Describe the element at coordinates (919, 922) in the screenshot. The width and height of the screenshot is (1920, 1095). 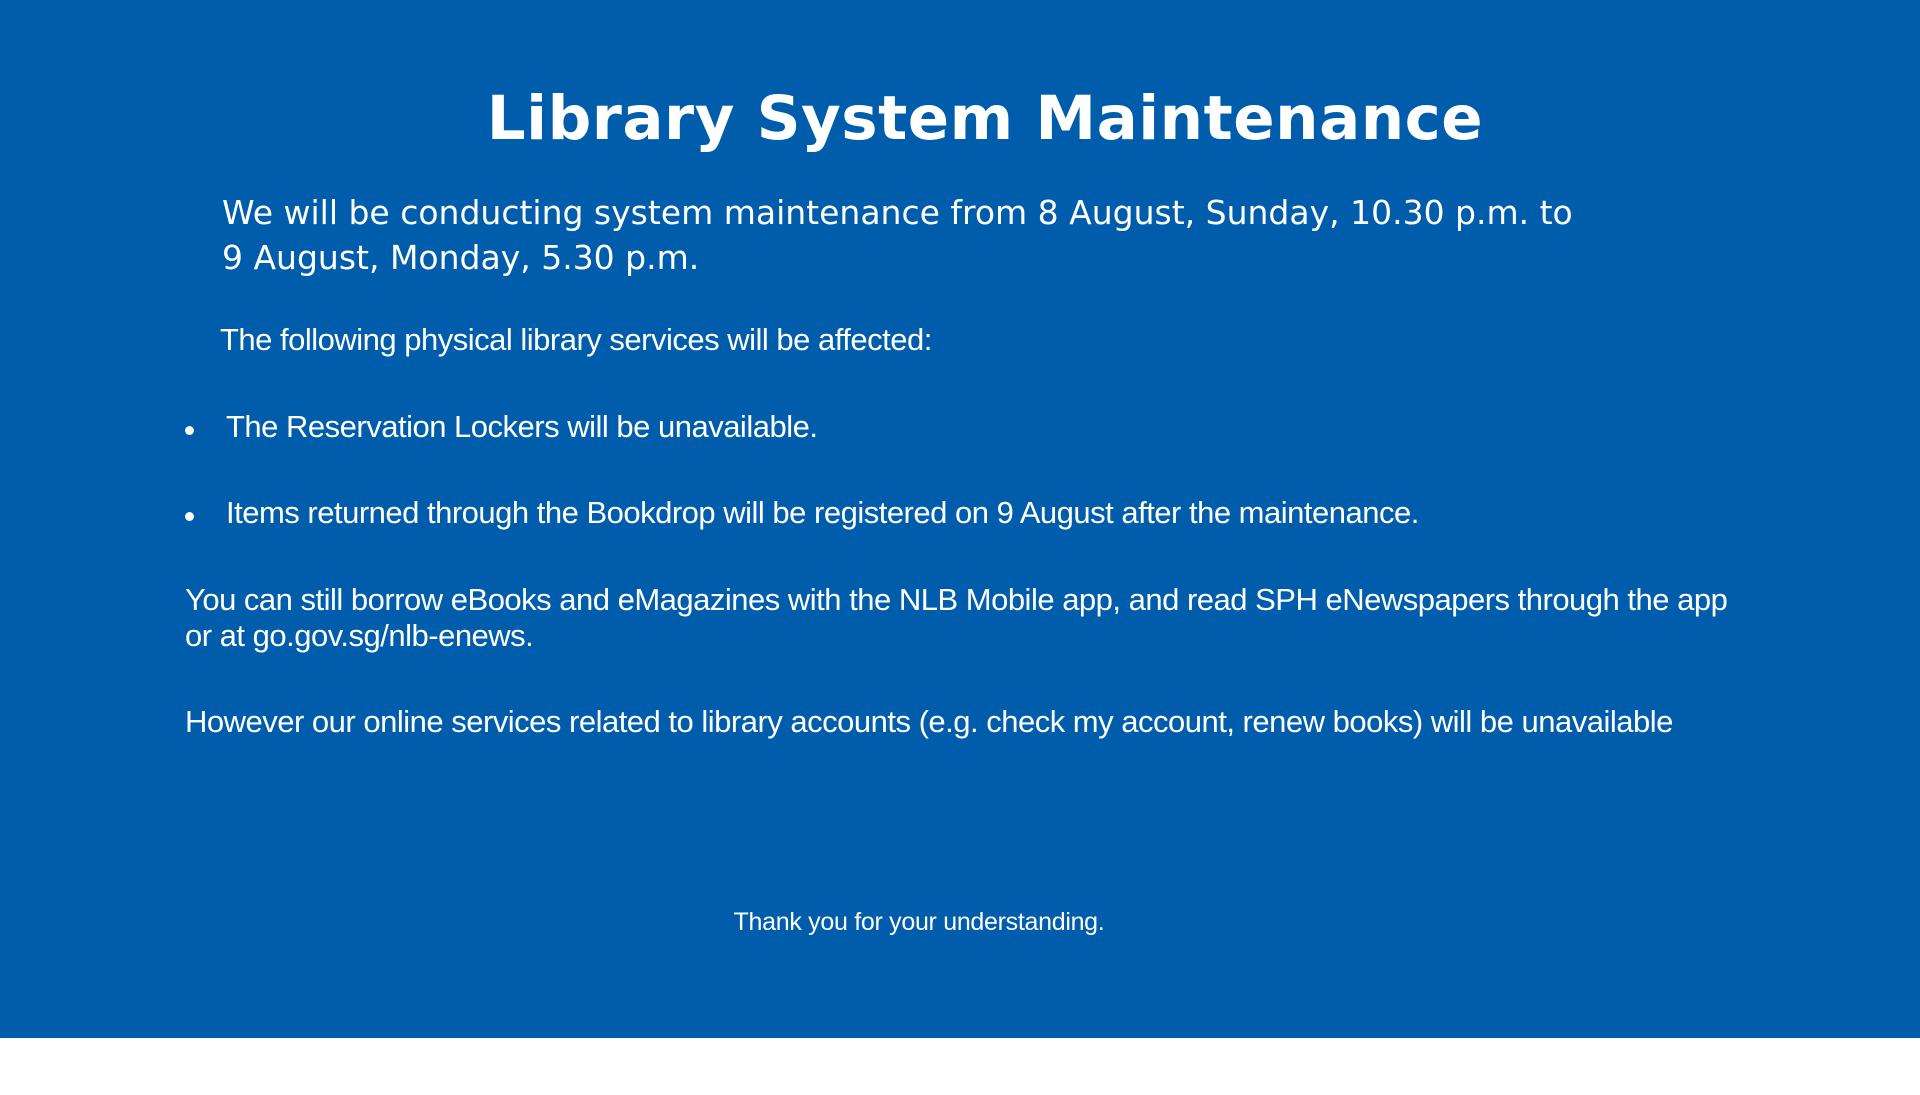
I see `thank-you-message: Thank you for your understanding.` at that location.